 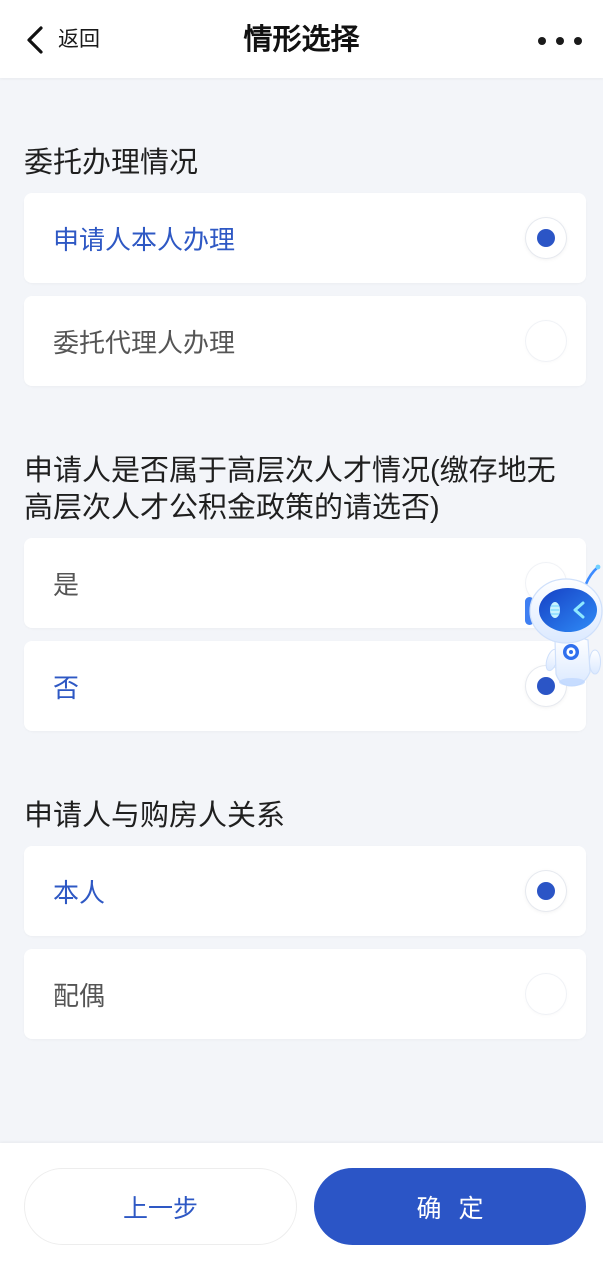 I want to click on option-card: 是, so click(x=305, y=583).